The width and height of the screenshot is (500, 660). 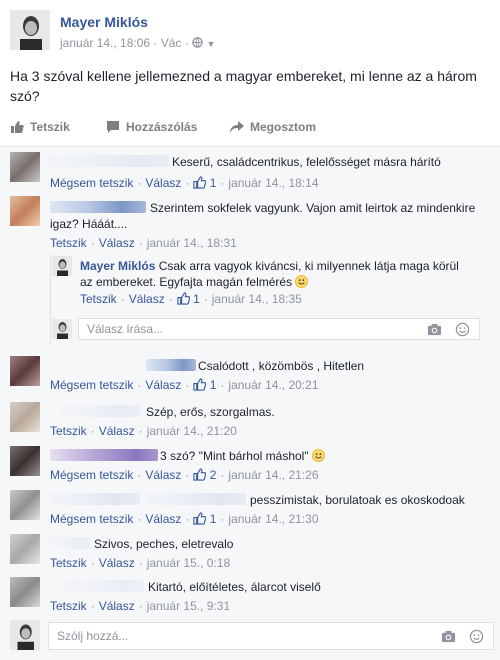 I want to click on share-button: Megosztom, so click(x=273, y=127).